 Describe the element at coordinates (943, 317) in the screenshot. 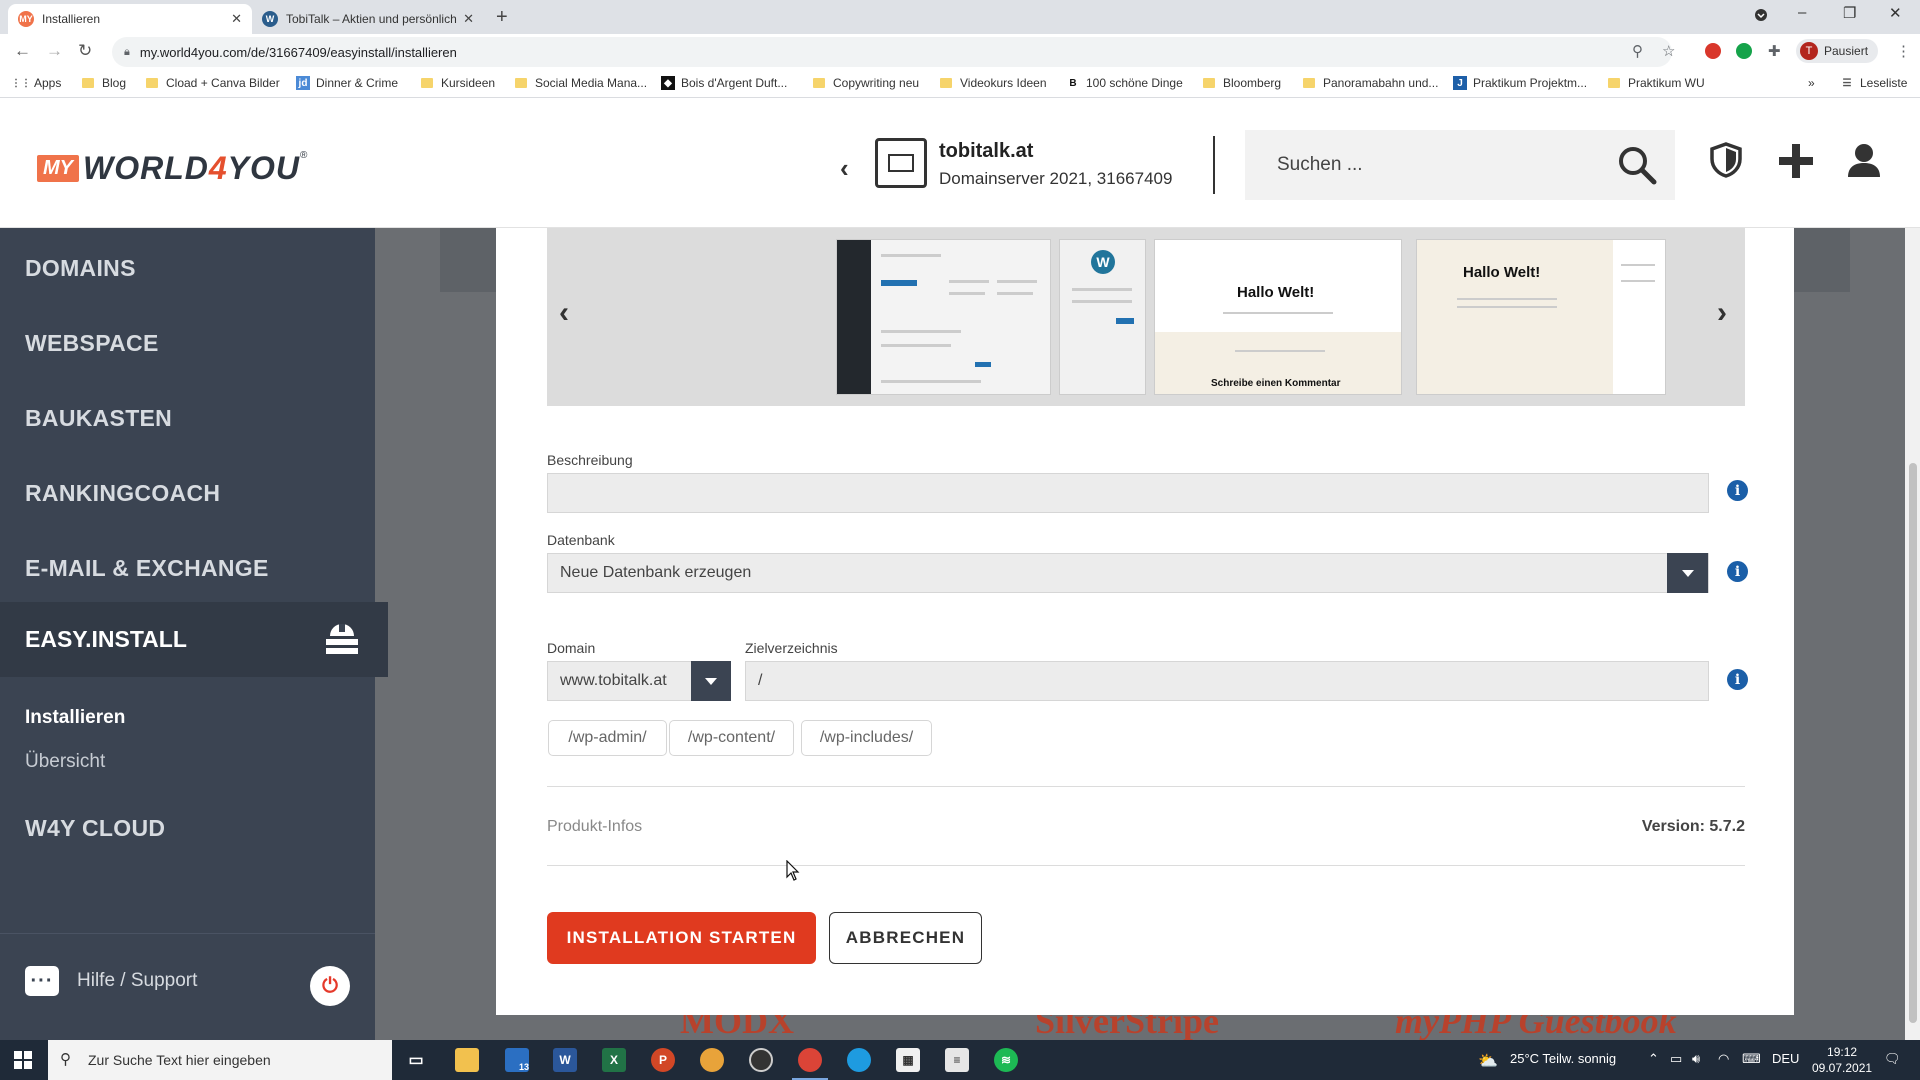

I see `carousel-screenshot-admin` at that location.